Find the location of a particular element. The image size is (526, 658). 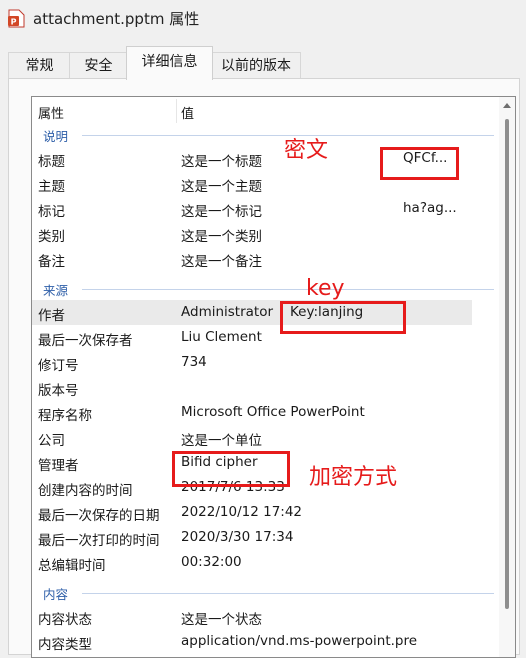

group-label: 来源 is located at coordinates (56, 290).